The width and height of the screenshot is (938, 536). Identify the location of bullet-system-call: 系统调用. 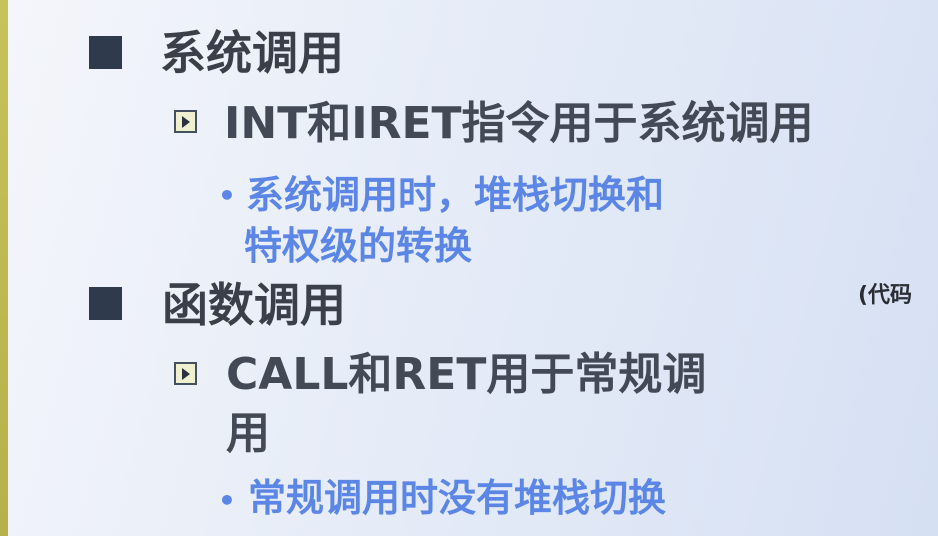
(252, 53).